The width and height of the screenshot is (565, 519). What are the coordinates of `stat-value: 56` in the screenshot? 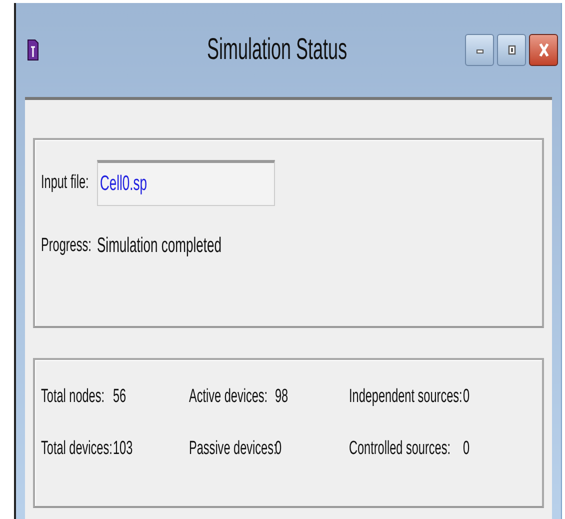 It's located at (119, 397).